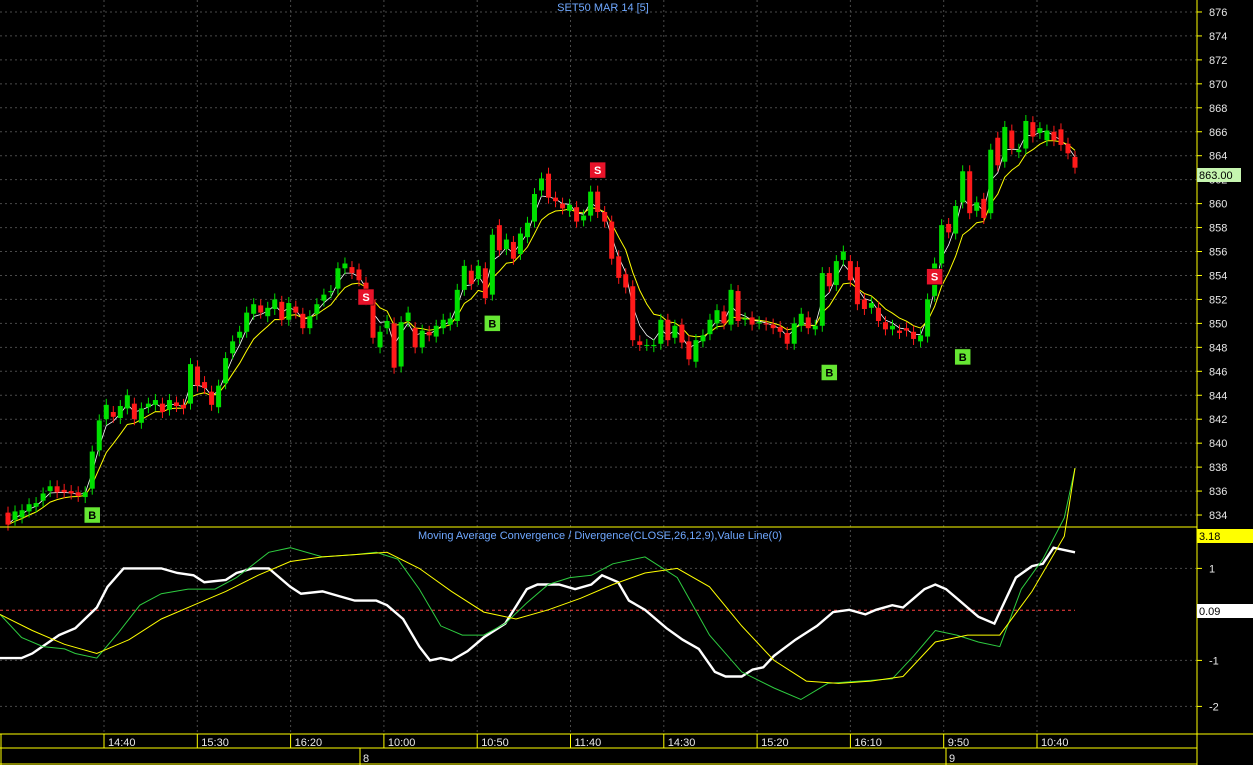  I want to click on y-tick-label: 834, so click(1218, 516).